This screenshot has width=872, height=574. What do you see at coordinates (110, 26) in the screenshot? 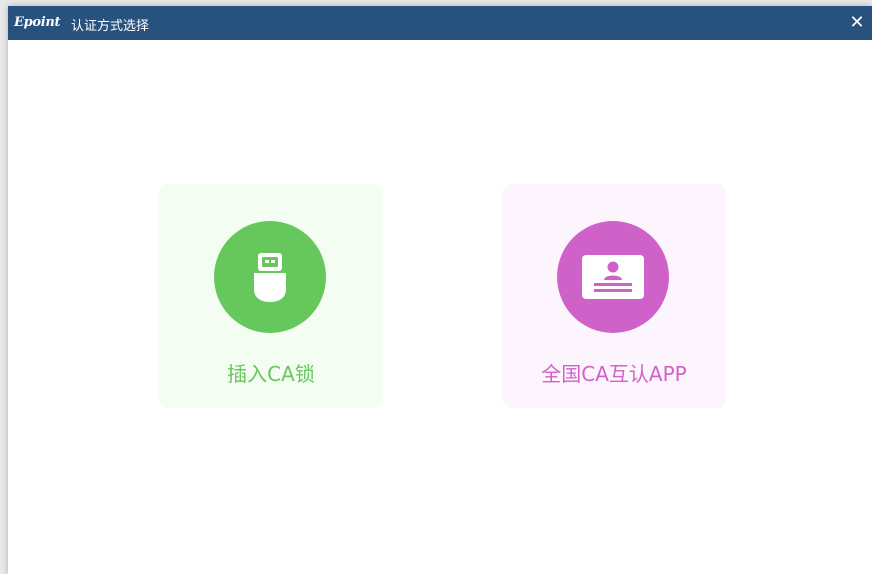
I see `dialog-title: 认证方式选择` at bounding box center [110, 26].